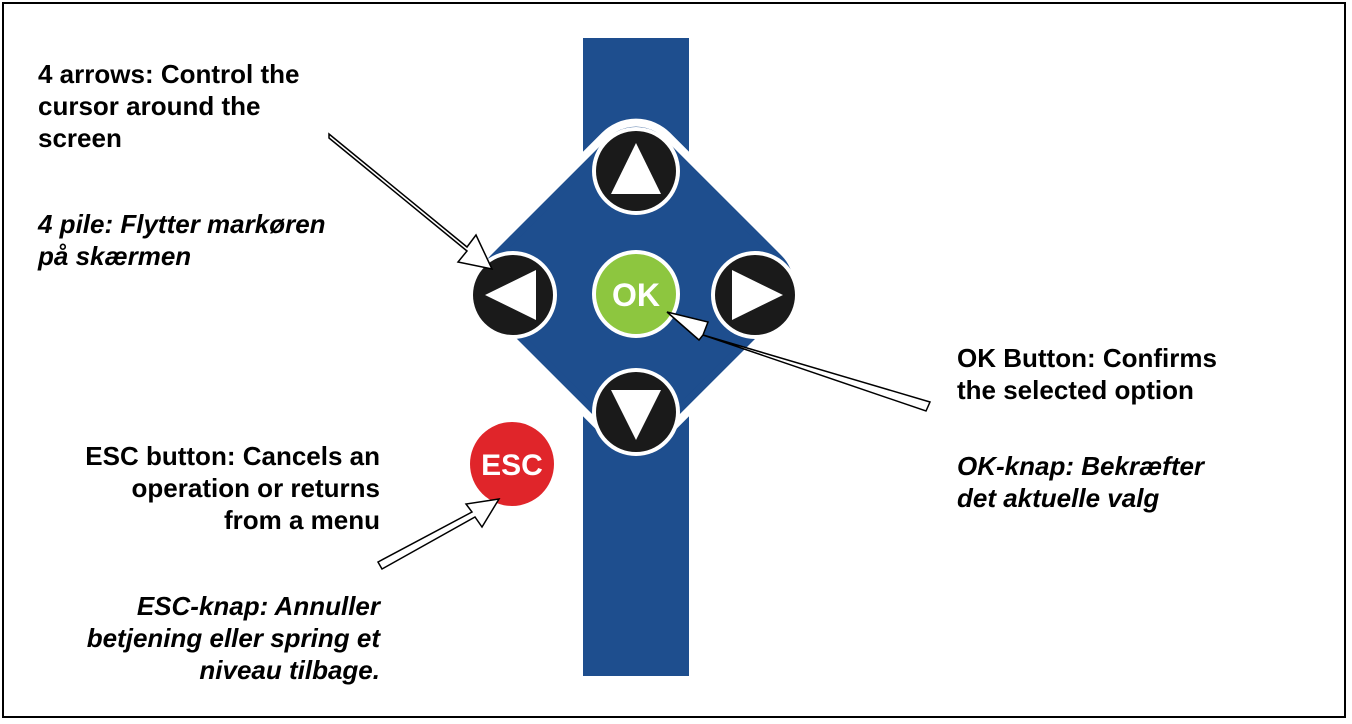 Image resolution: width=1352 pixels, height=724 pixels. What do you see at coordinates (301, 520) in the screenshot?
I see `esc-en-line-3: from a menu` at bounding box center [301, 520].